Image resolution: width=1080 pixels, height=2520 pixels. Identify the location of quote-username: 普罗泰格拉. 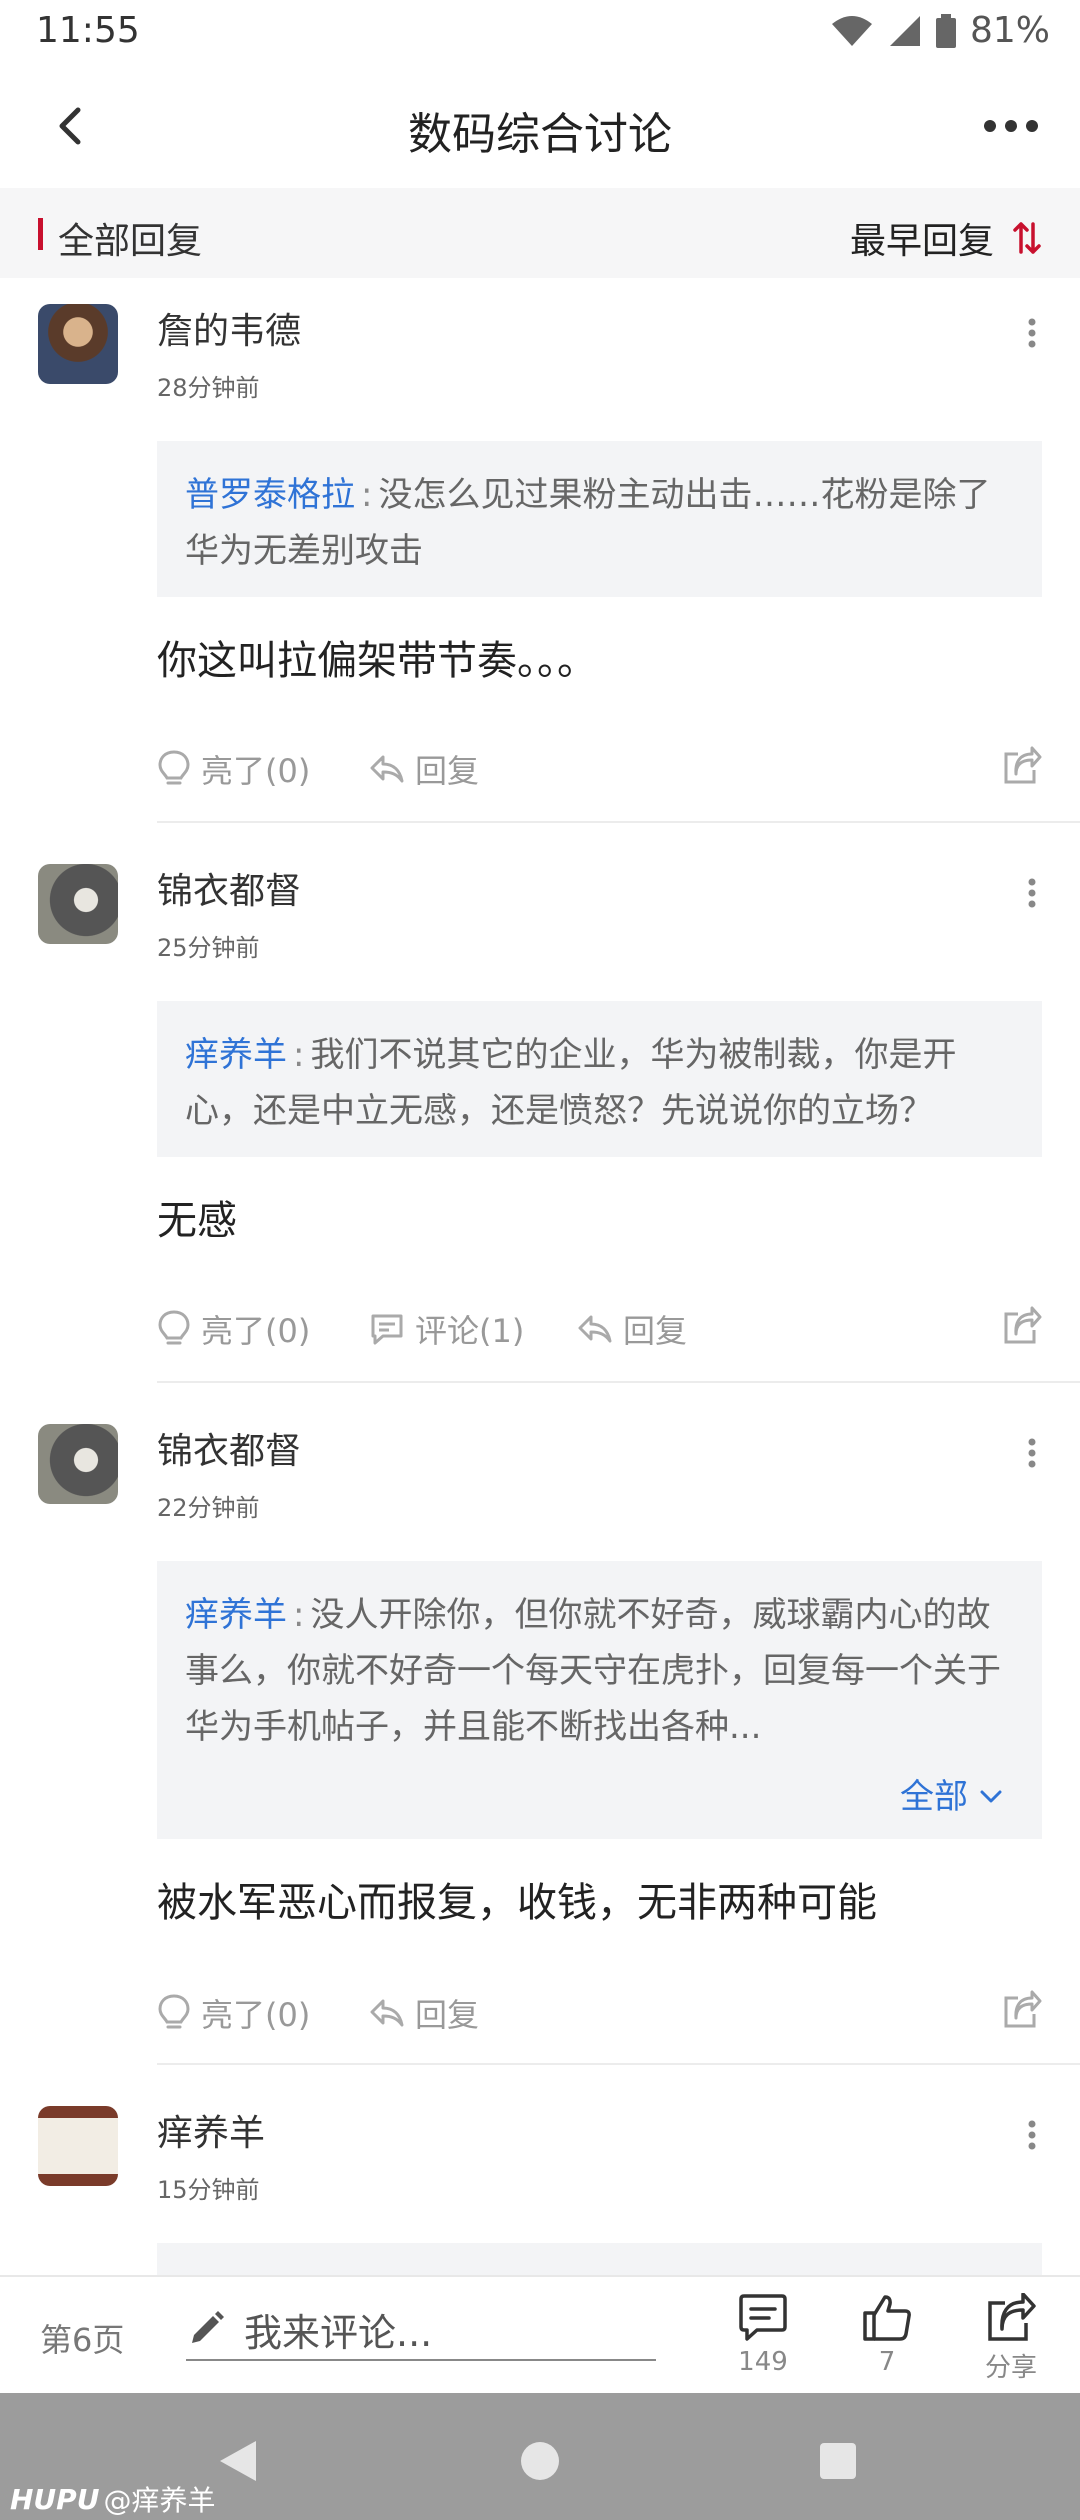
(270, 495).